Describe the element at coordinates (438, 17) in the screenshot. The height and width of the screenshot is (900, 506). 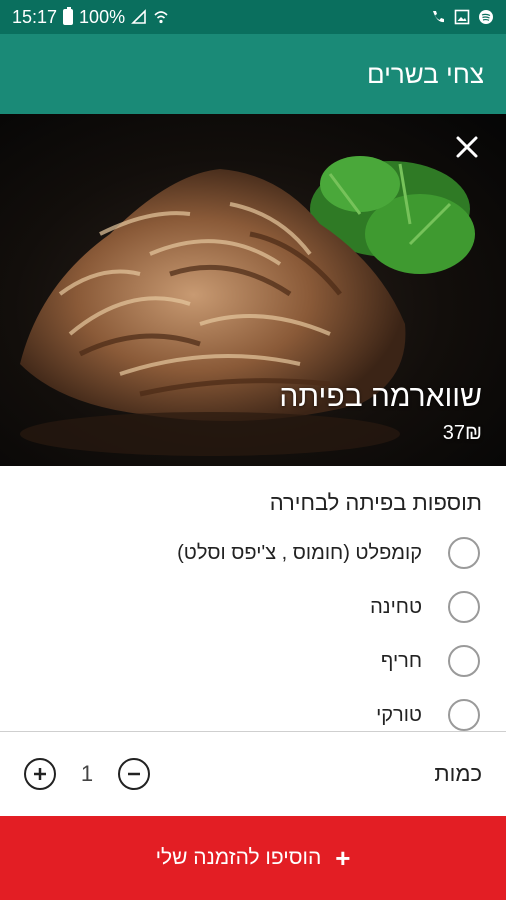
I see `call-icon` at that location.